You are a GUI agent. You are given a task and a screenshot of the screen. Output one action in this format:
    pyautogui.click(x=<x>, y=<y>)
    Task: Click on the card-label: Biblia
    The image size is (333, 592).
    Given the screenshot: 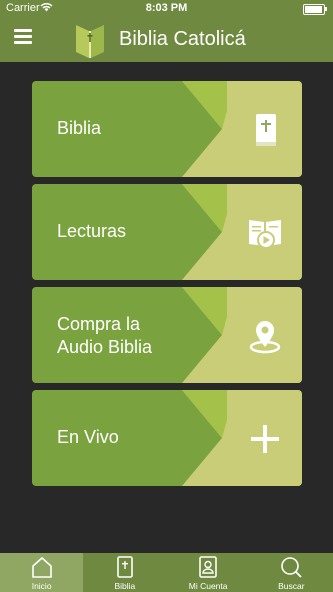 What is the action you would take?
    pyautogui.click(x=79, y=128)
    